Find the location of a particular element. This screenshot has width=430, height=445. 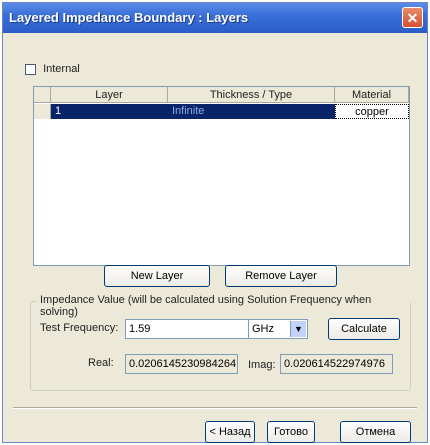

close-icon: ✕ is located at coordinates (412, 17).